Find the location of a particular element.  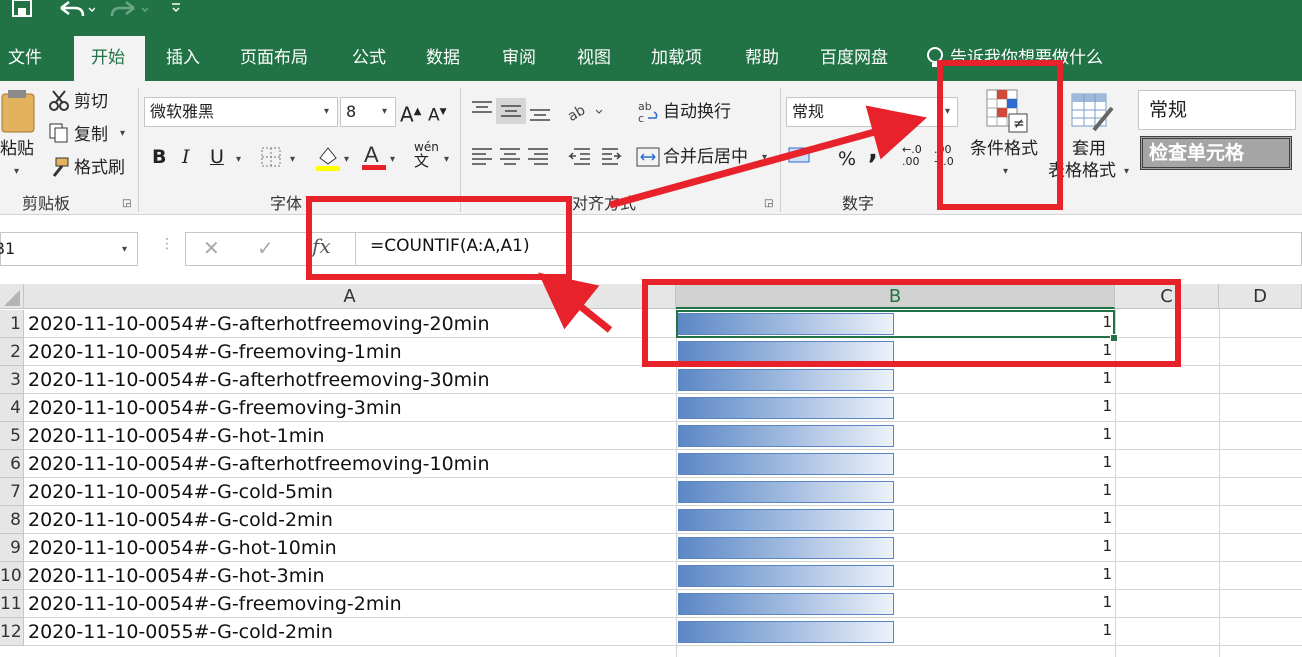

arrow-to-conditional-formatting is located at coordinates (768, 157).